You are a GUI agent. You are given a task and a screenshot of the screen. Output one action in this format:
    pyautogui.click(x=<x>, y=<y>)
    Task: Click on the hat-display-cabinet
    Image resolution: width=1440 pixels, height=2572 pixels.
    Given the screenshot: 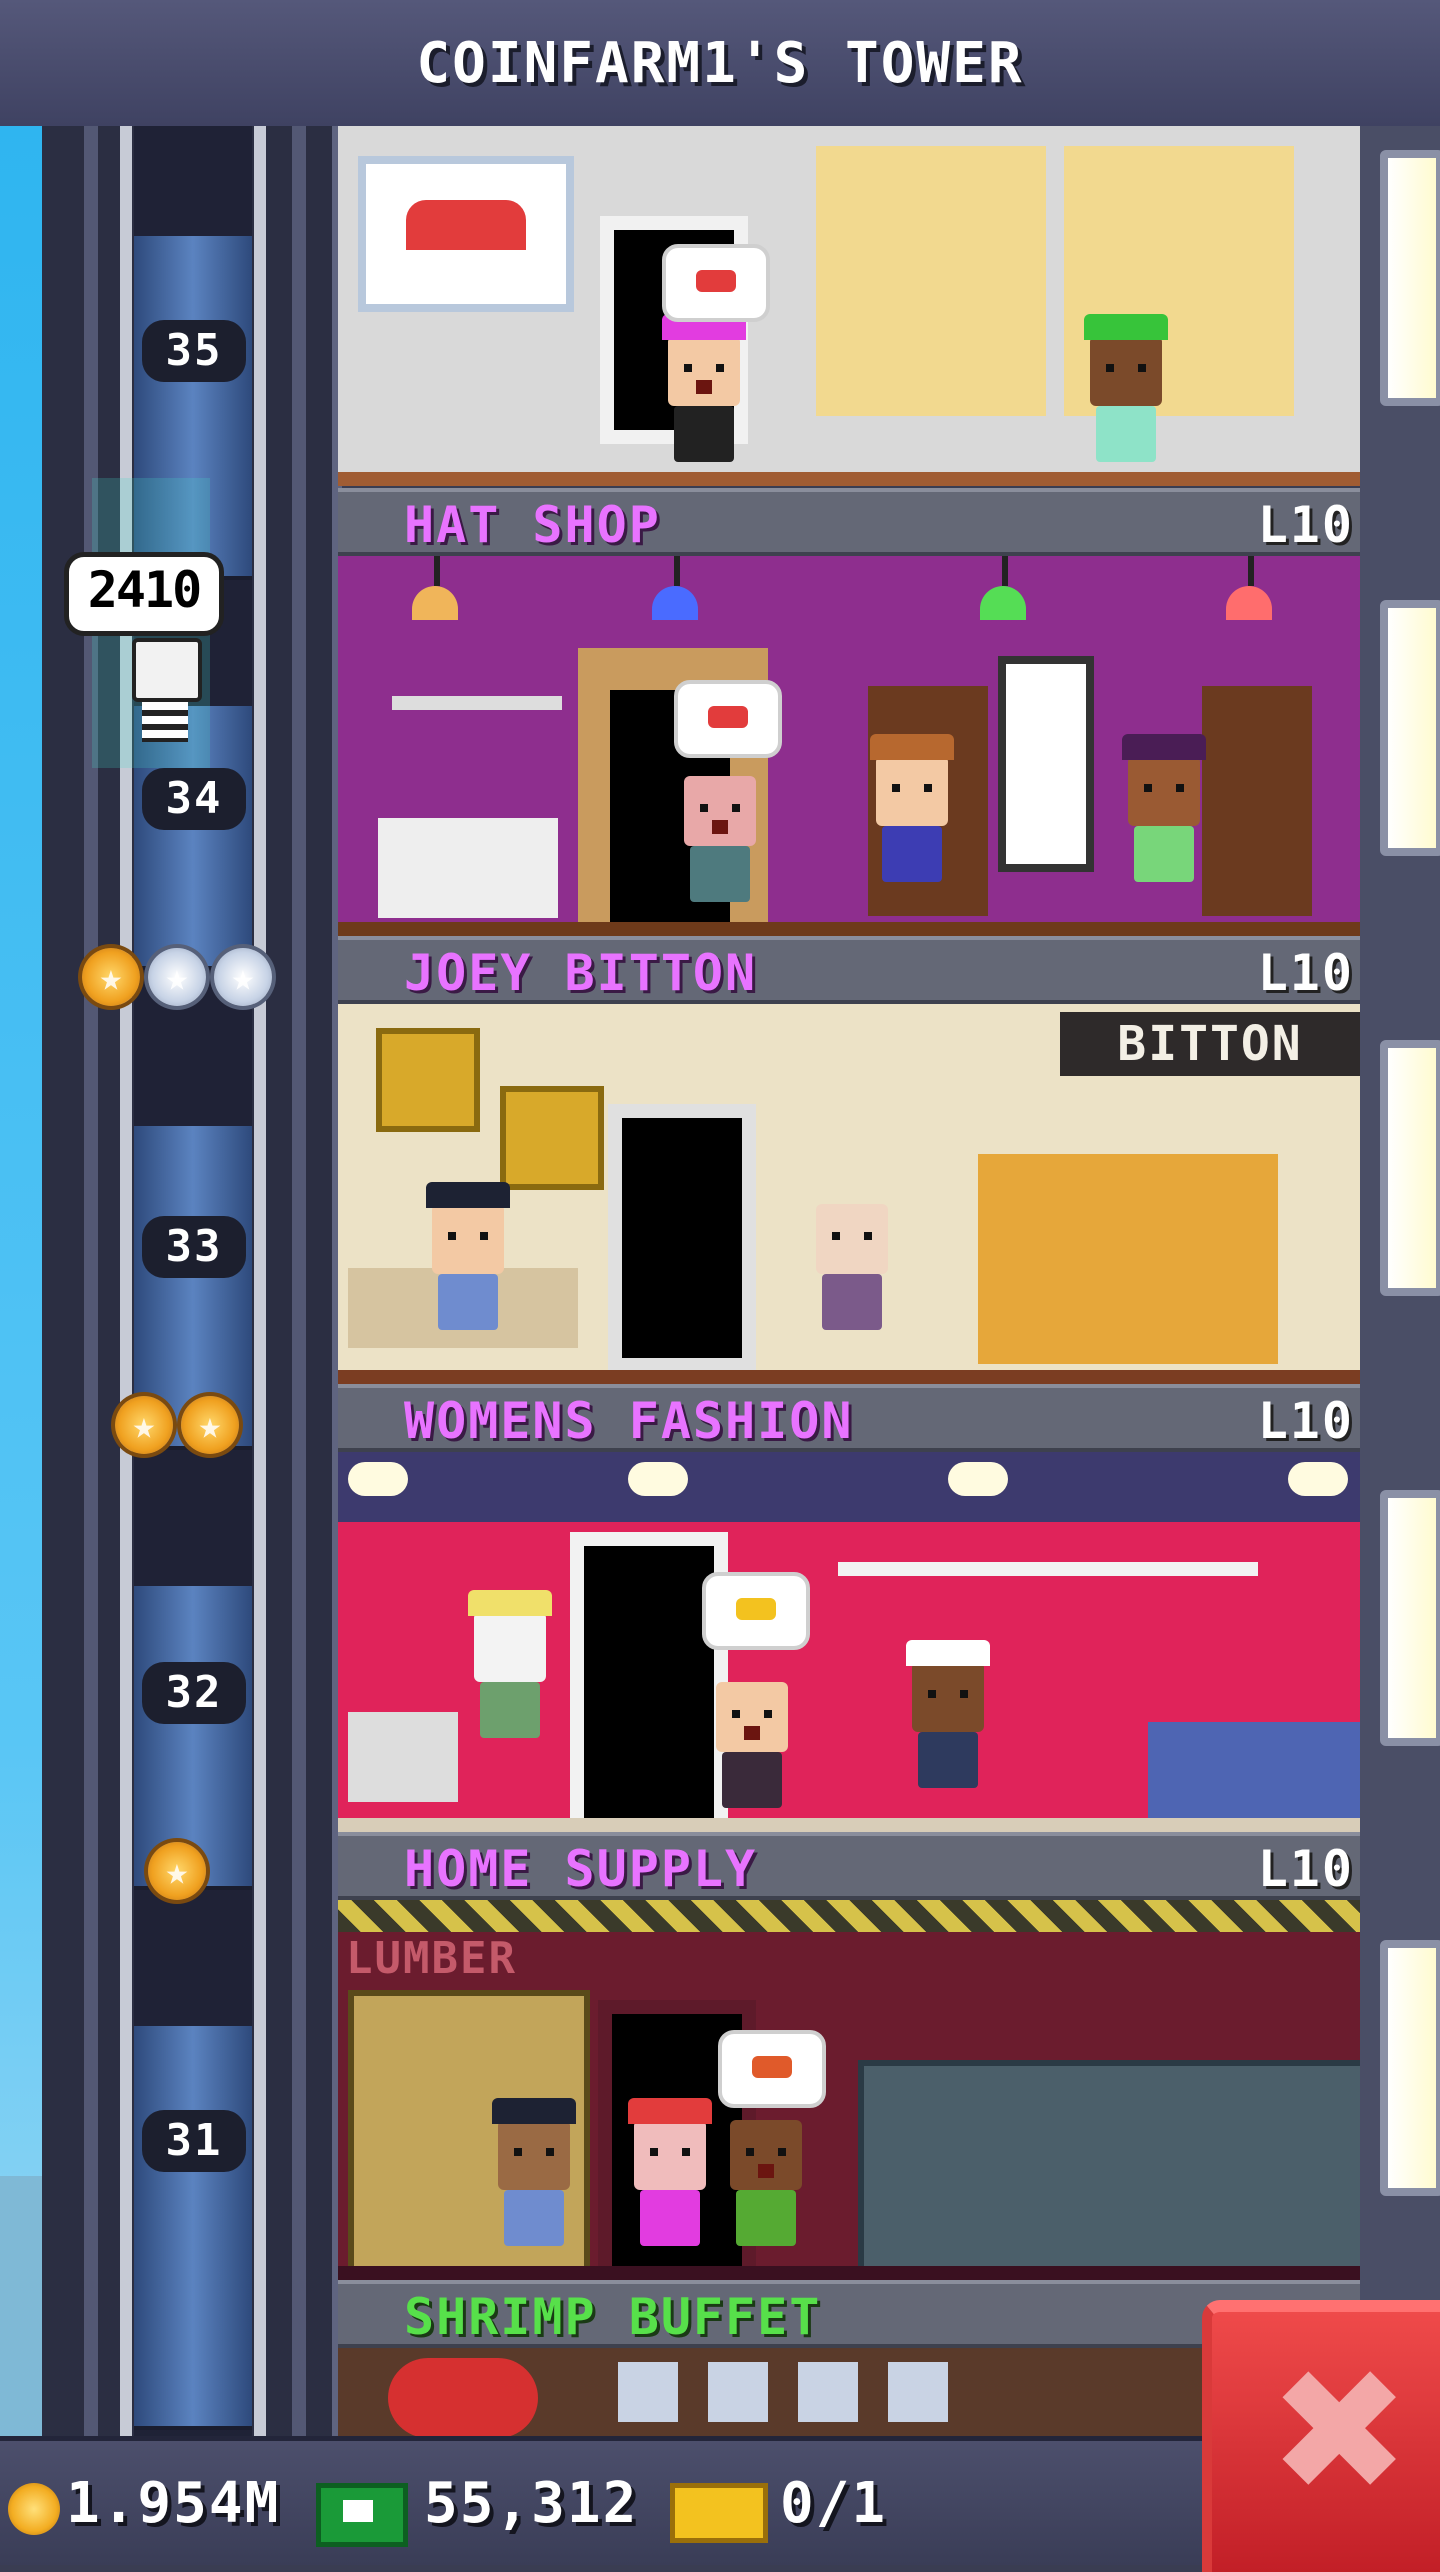 What is the action you would take?
    pyautogui.click(x=1257, y=801)
    